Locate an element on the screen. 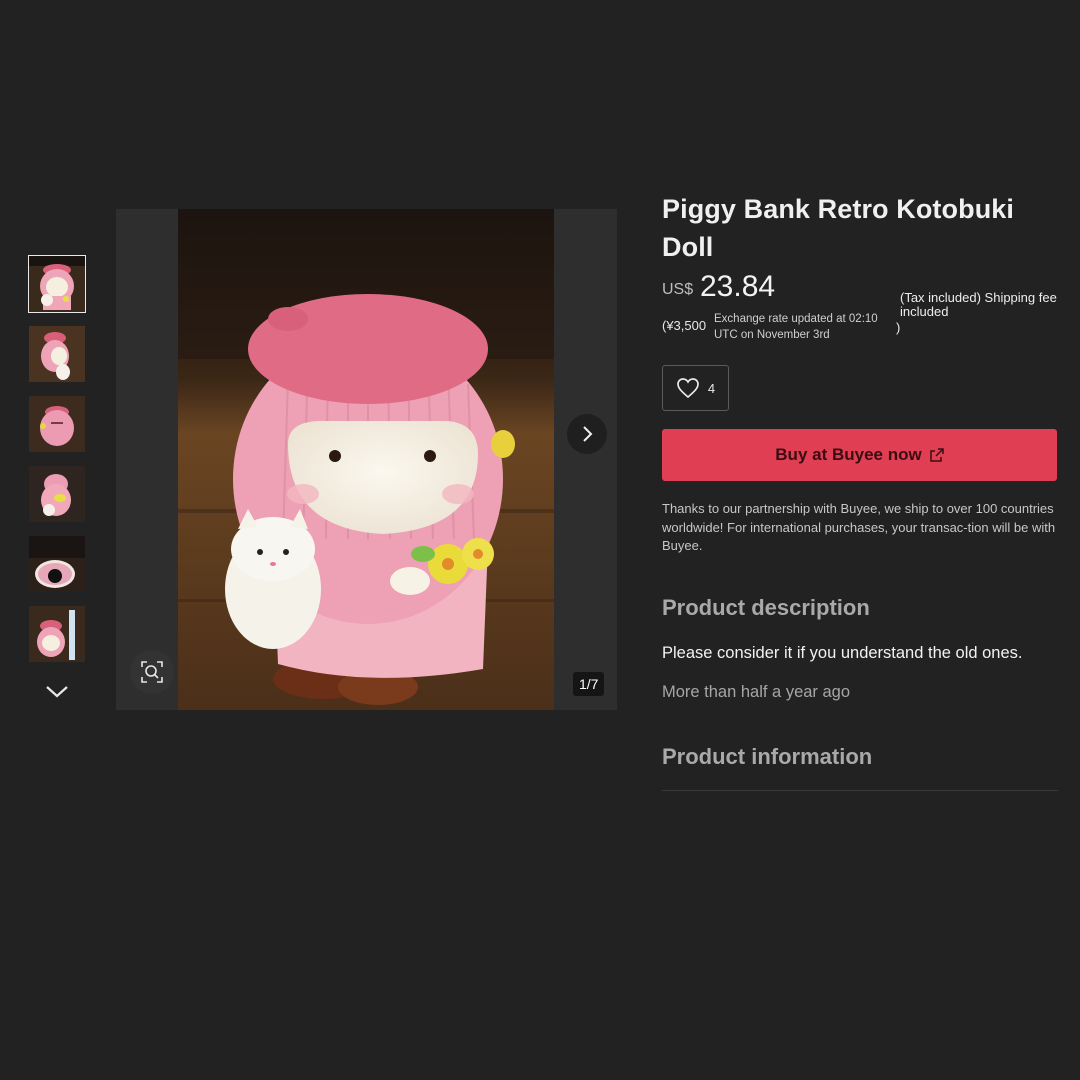 The width and height of the screenshot is (1080, 1080). chevron-down-icon is located at coordinates (57, 692).